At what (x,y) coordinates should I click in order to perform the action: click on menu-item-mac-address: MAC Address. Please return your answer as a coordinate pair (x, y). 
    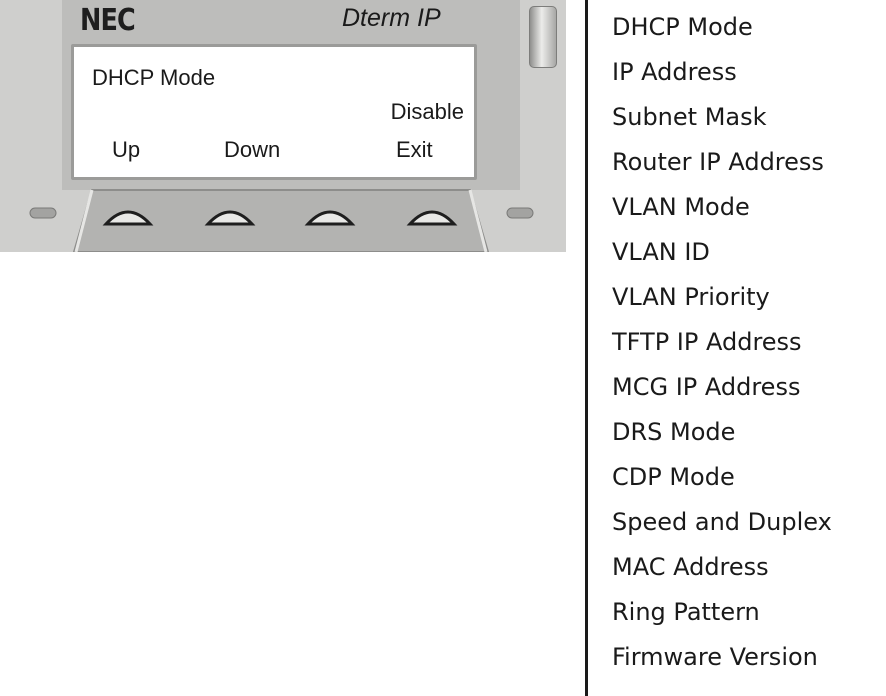
    Looking at the image, I should click on (722, 577).